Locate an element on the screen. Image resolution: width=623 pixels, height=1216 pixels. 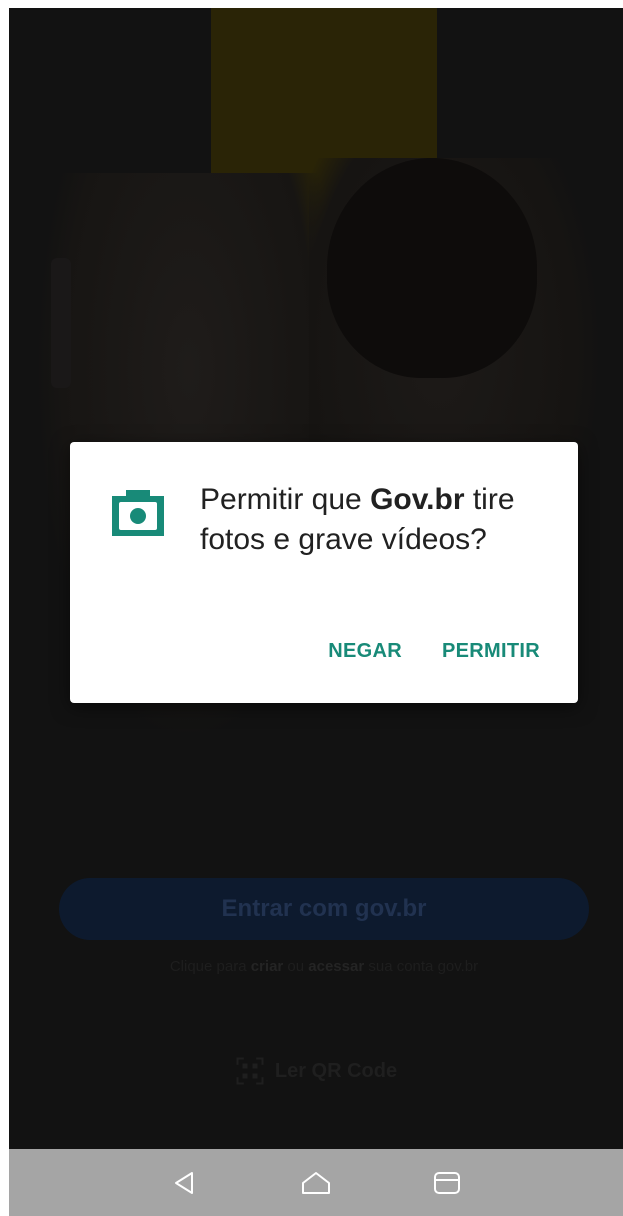
login-govbr-button: Entrar com gov.br is located at coordinates (324, 909).